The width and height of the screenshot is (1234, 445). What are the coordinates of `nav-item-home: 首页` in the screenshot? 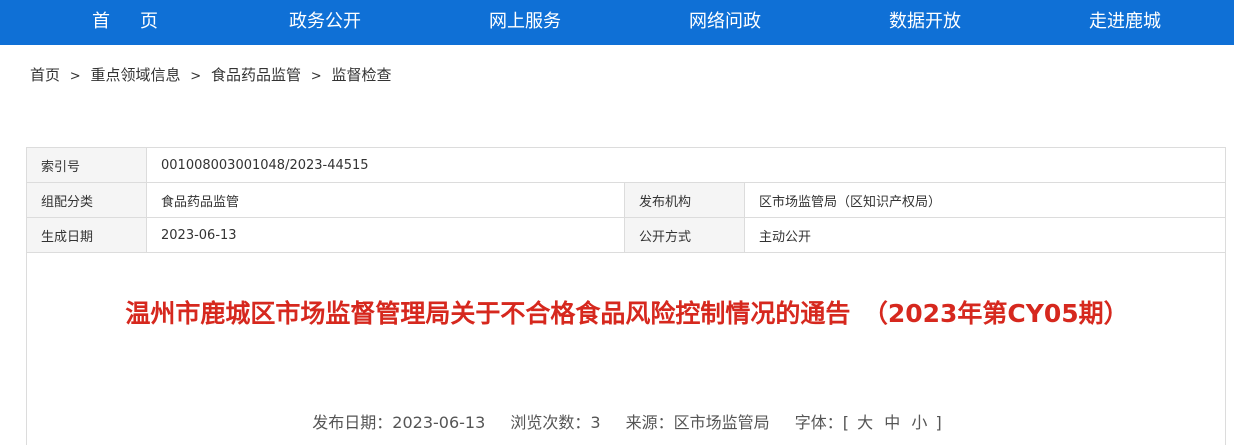 It's located at (125, 22).